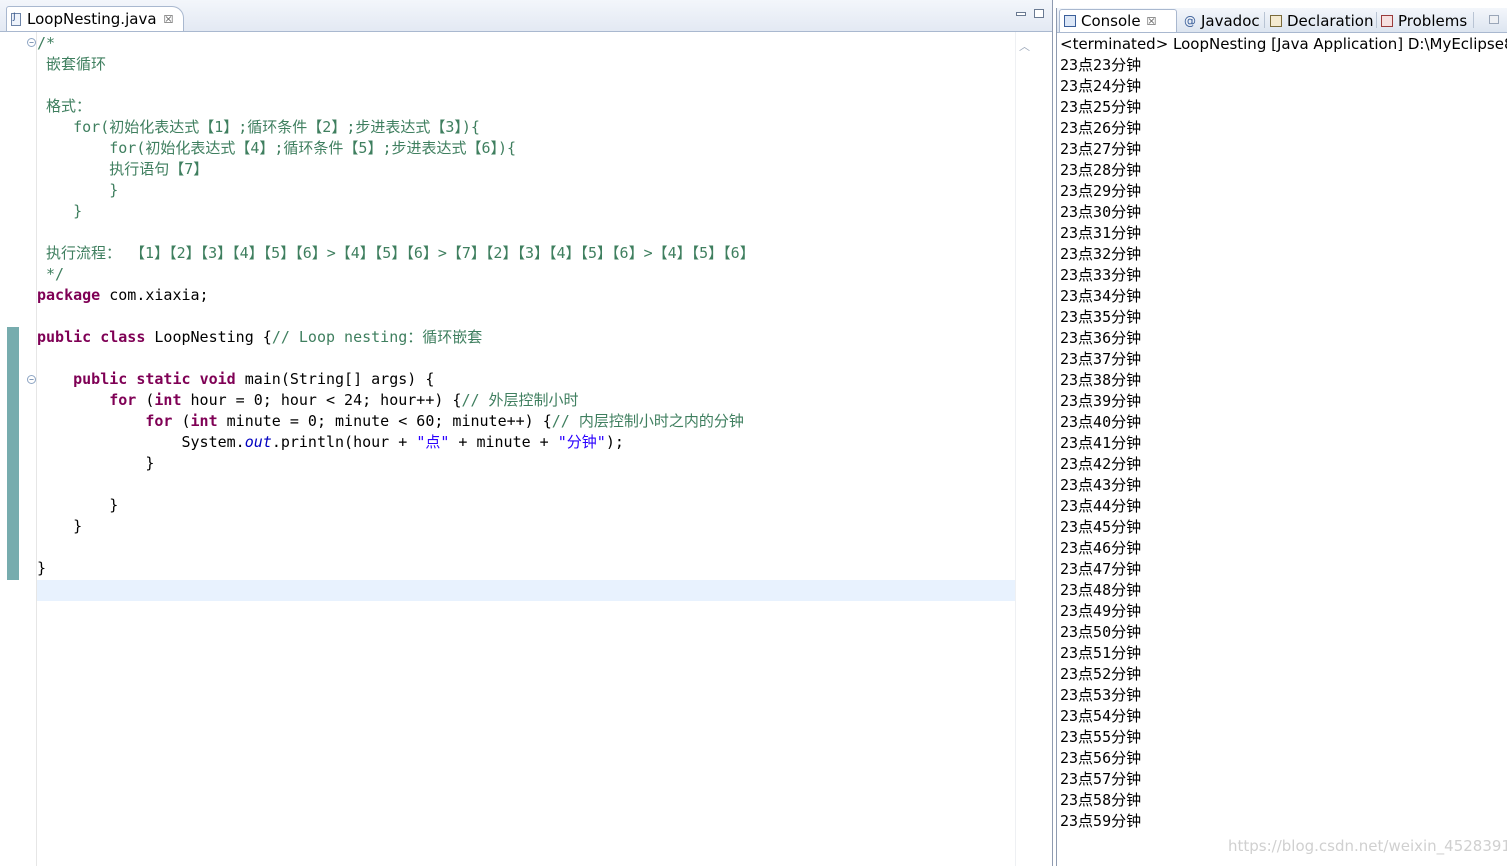 The width and height of the screenshot is (1507, 866). I want to click on editor-tab-bar: LoopNesting.java ☒, so click(526, 16).